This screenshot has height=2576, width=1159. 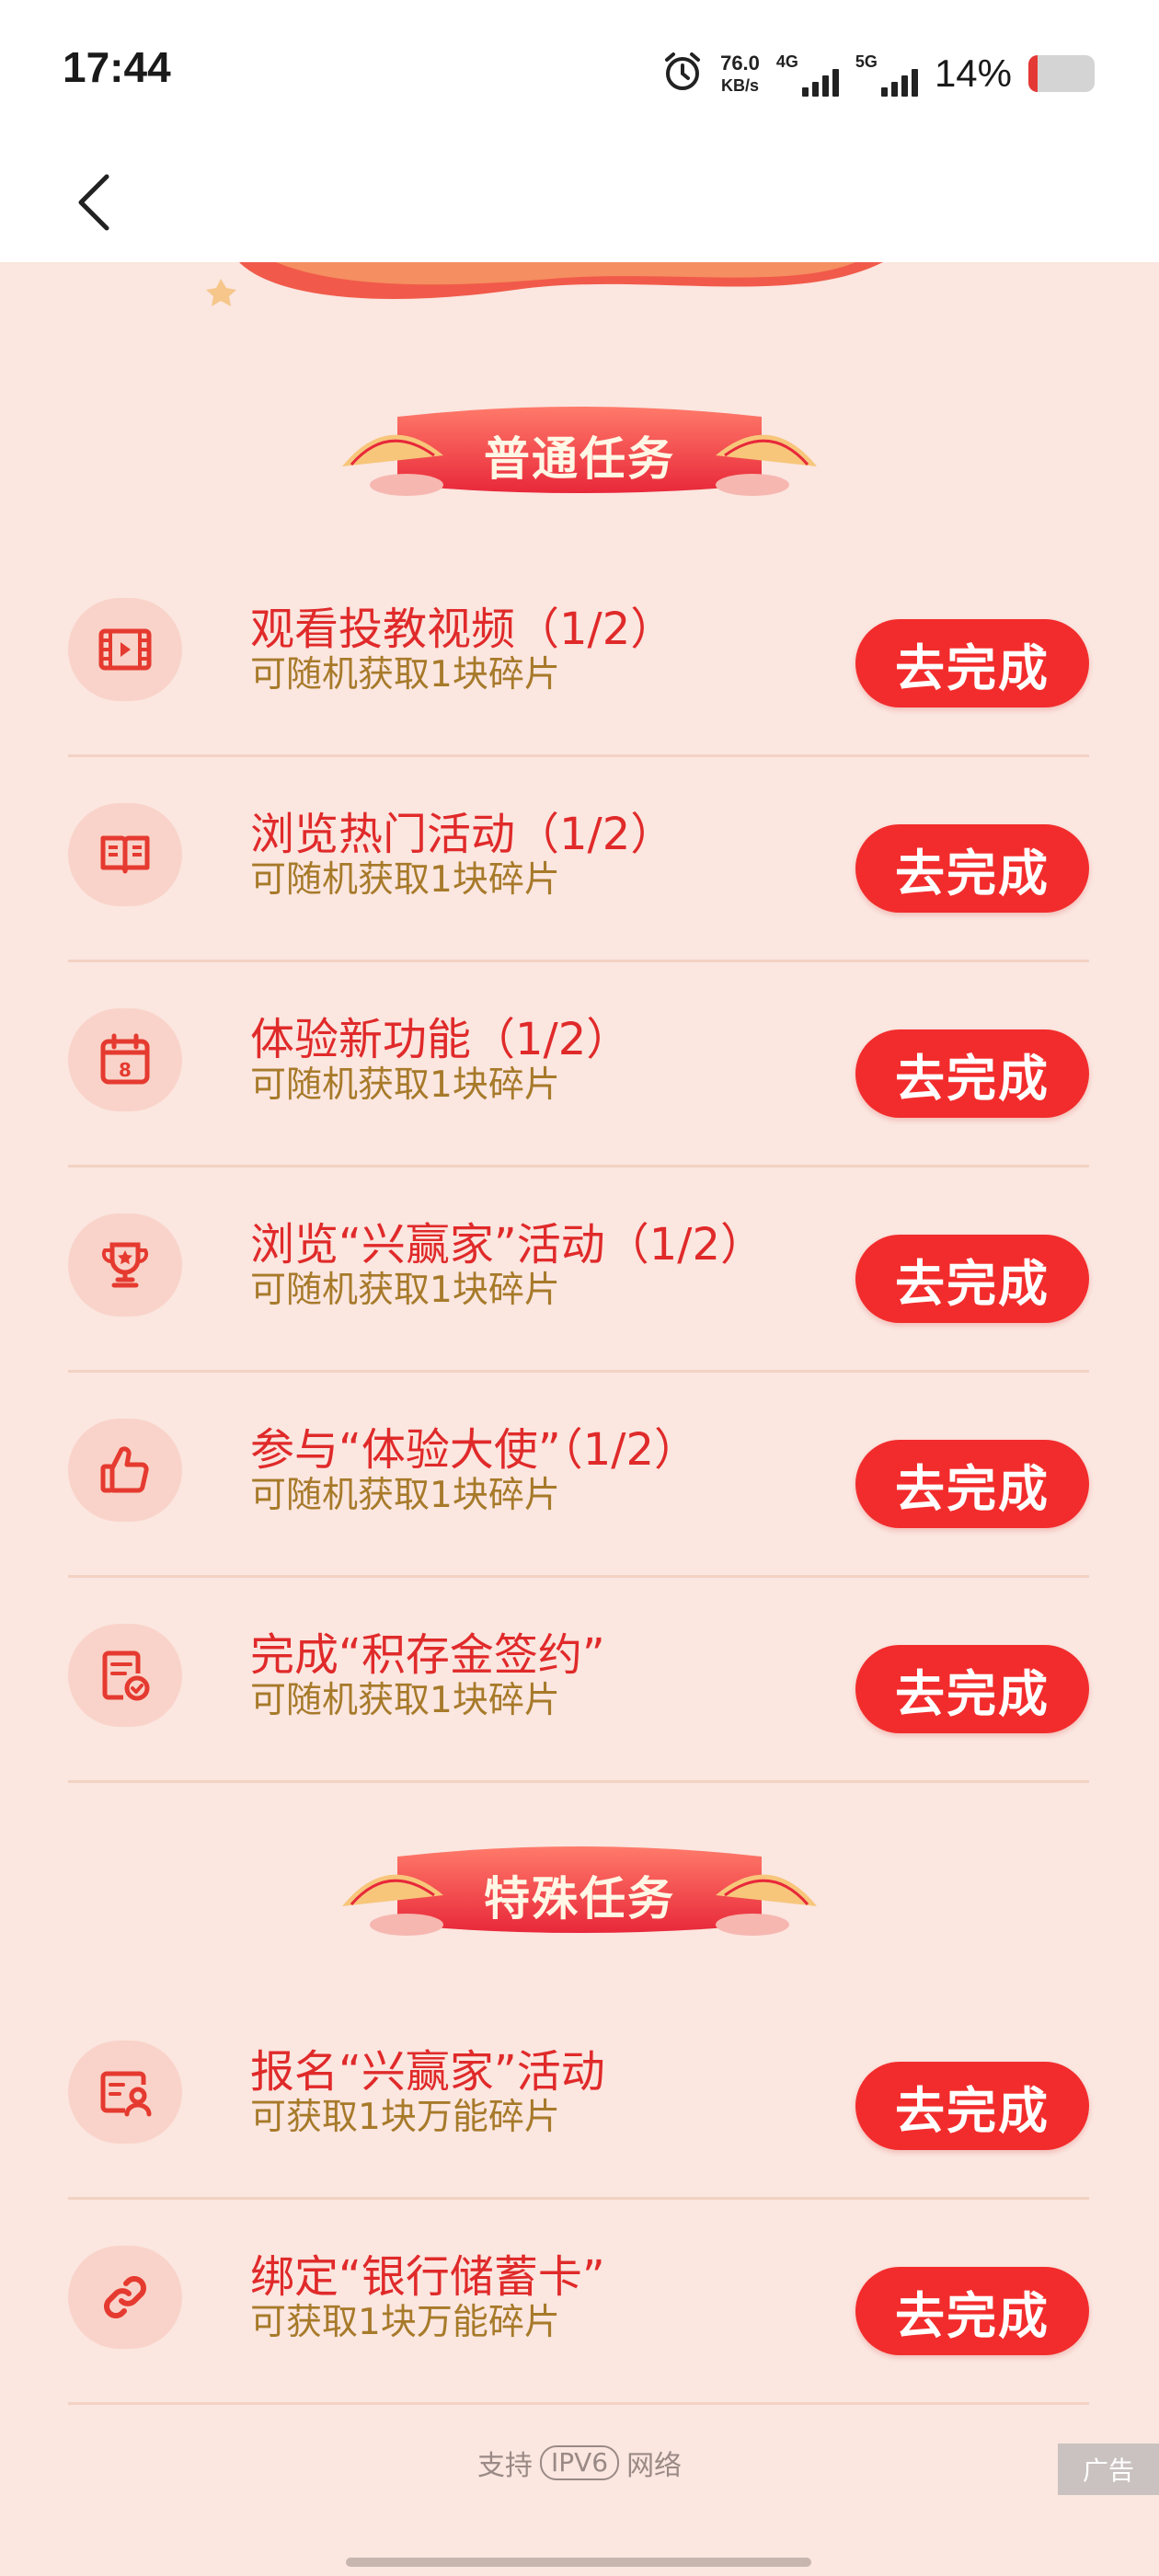 I want to click on svg-text: 8, so click(x=125, y=1070).